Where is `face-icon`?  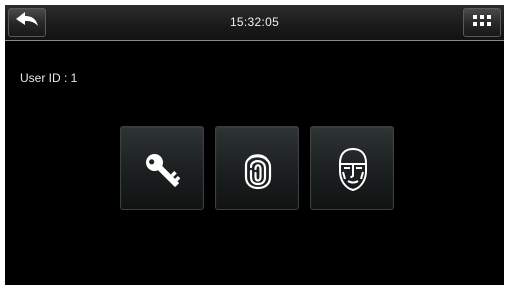 face-icon is located at coordinates (353, 169).